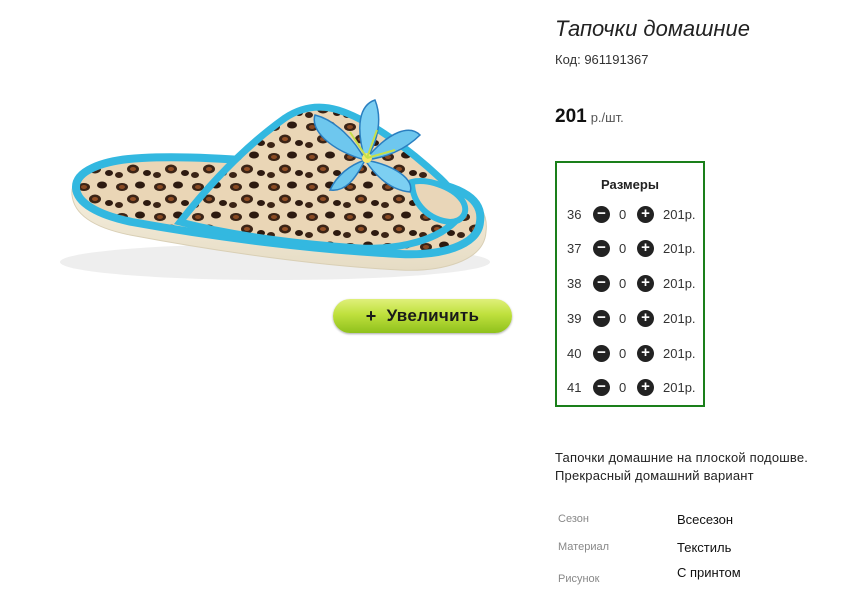  I want to click on size-label: 38, so click(574, 283).